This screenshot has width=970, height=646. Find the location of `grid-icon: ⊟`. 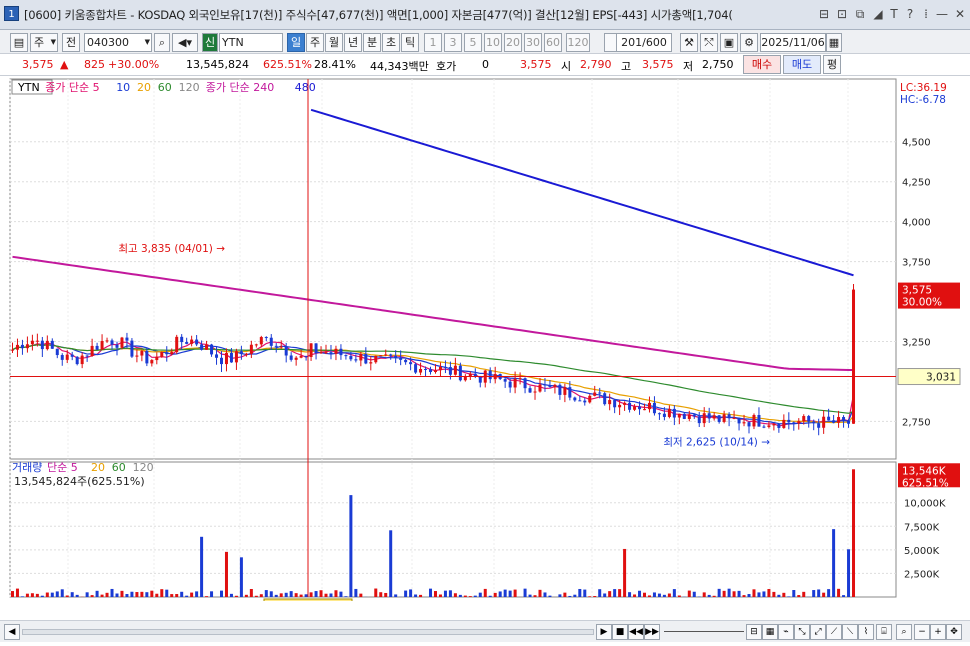

grid-icon: ⊟ is located at coordinates (824, 14).